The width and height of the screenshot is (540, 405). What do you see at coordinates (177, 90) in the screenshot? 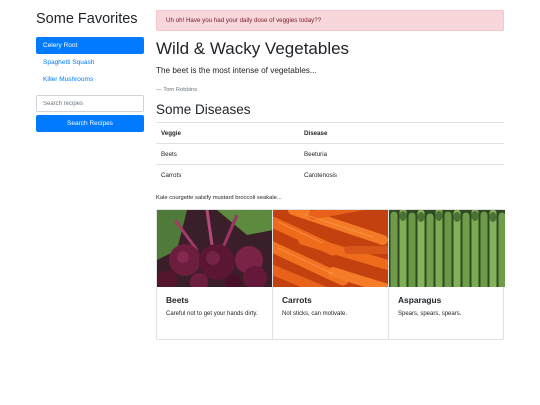
I see `quote-source: — Tom Robbins` at bounding box center [177, 90].